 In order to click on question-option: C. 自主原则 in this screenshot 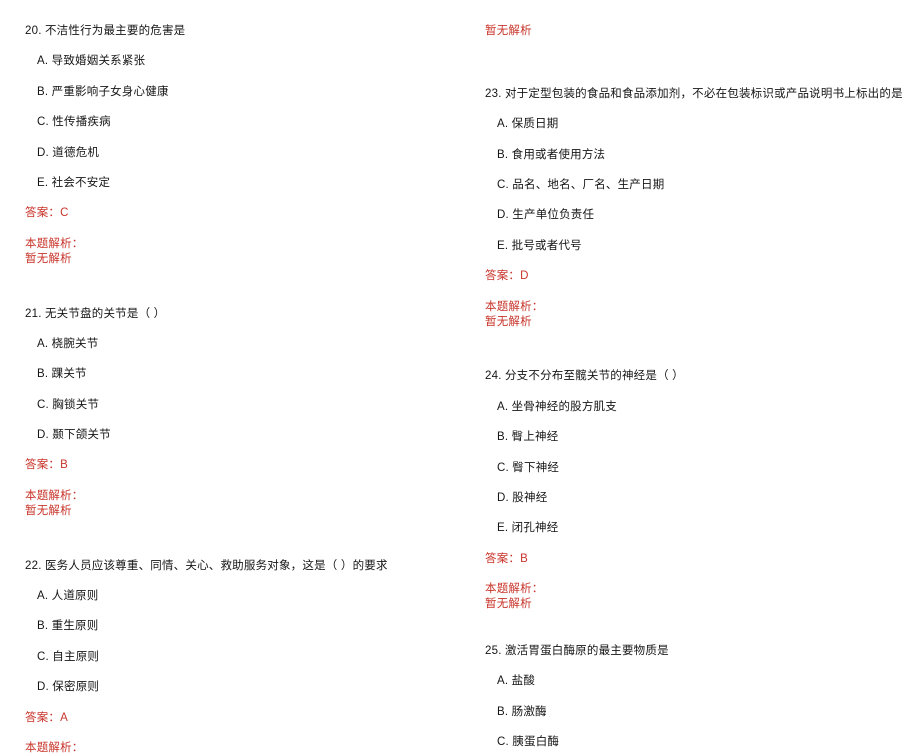, I will do `click(233, 657)`.